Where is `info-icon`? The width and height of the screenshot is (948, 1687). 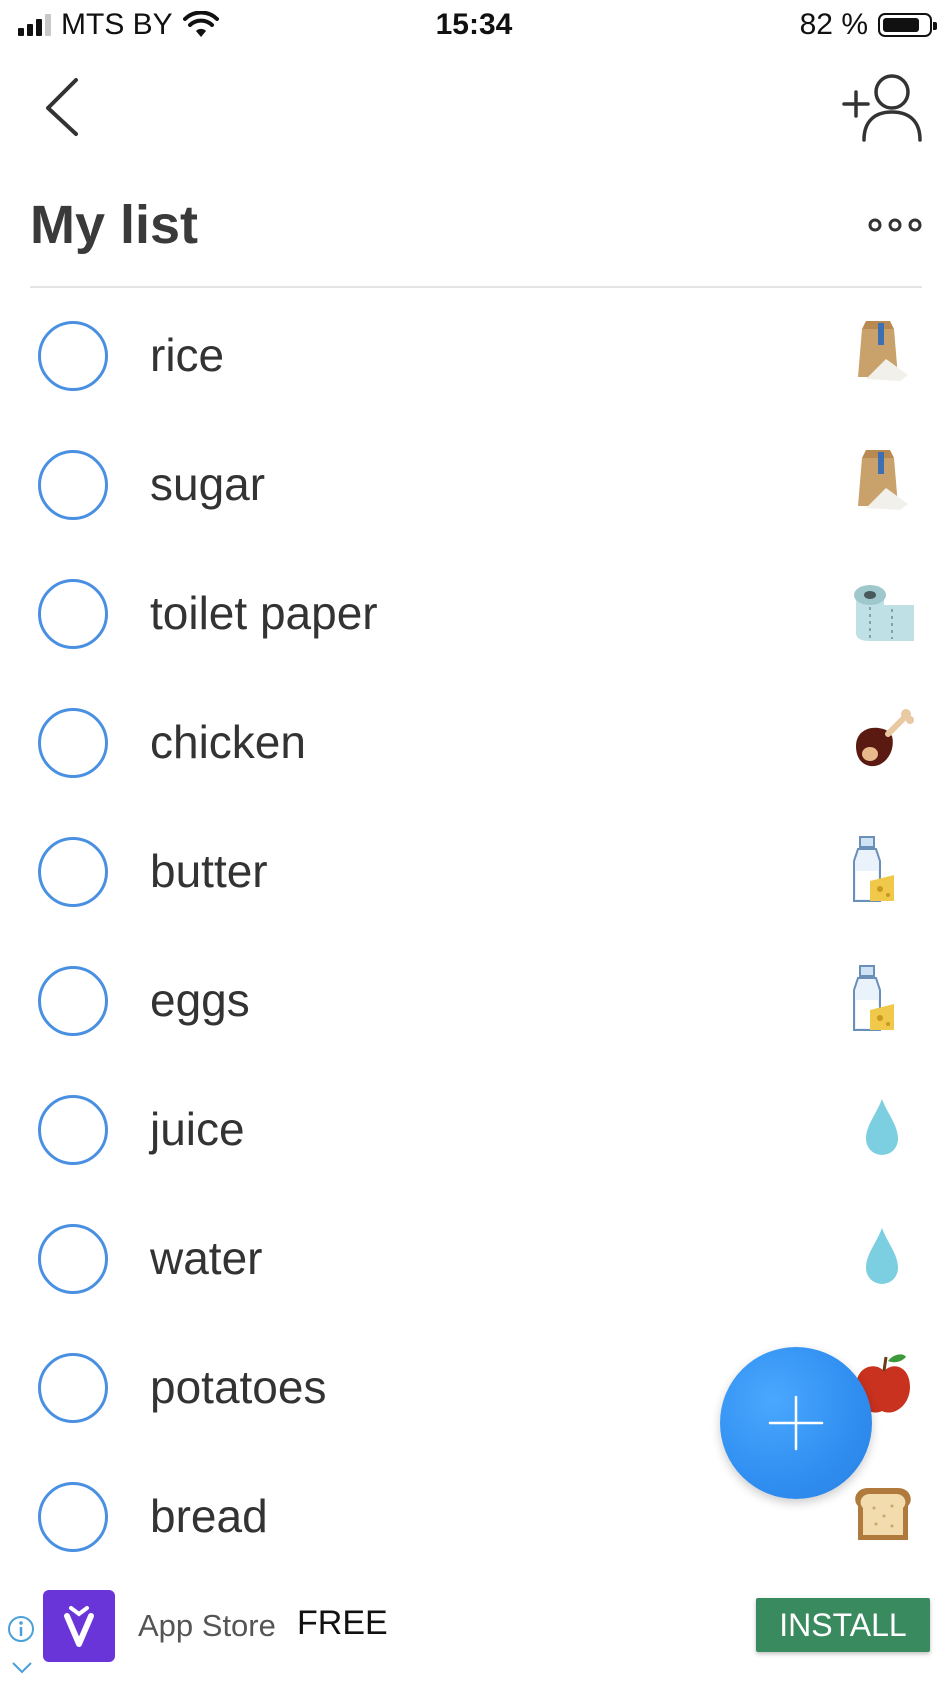 info-icon is located at coordinates (21, 1629).